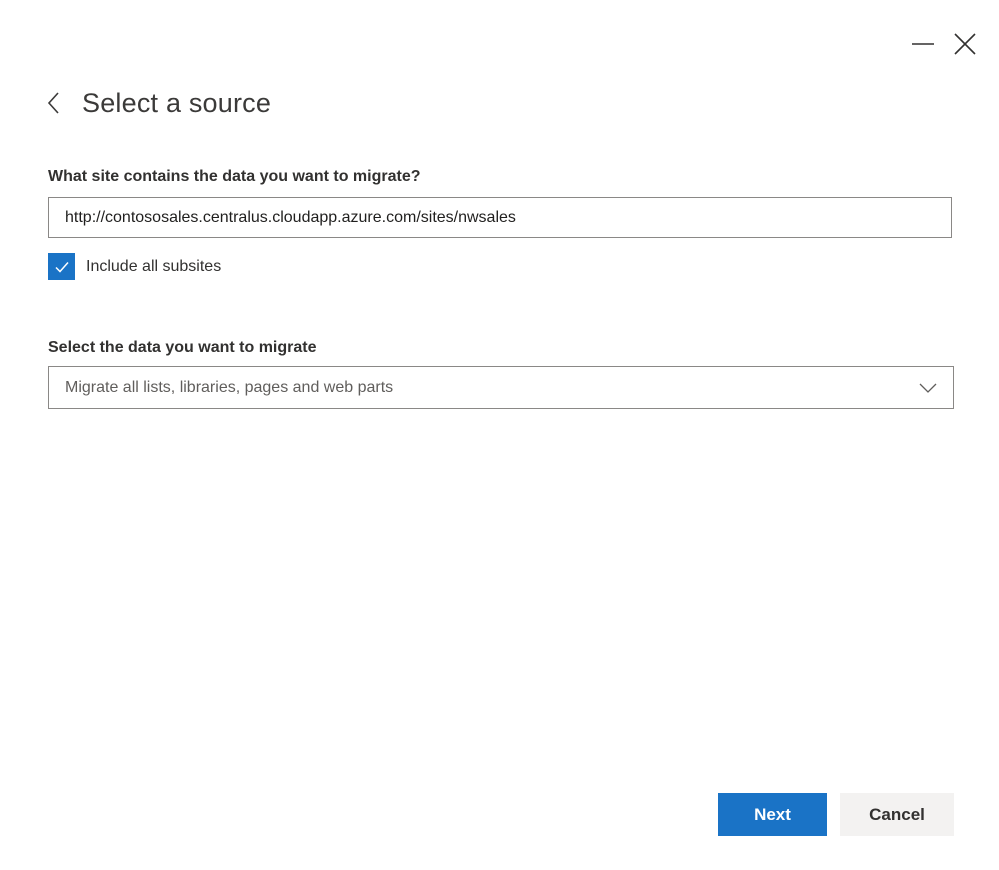 This screenshot has width=999, height=870. I want to click on checkbox-label: Include all subsites, so click(154, 266).